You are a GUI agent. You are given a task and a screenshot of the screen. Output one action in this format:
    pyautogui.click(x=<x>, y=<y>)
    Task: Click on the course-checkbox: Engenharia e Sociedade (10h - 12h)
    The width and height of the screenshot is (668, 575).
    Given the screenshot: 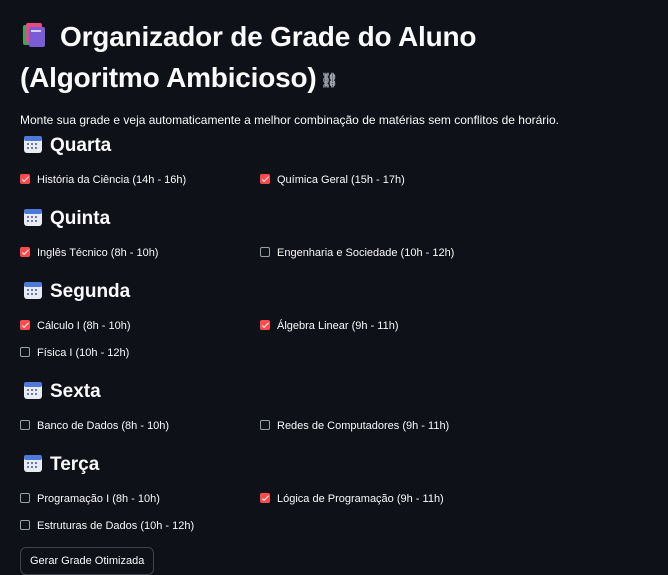 What is the action you would take?
    pyautogui.click(x=357, y=253)
    